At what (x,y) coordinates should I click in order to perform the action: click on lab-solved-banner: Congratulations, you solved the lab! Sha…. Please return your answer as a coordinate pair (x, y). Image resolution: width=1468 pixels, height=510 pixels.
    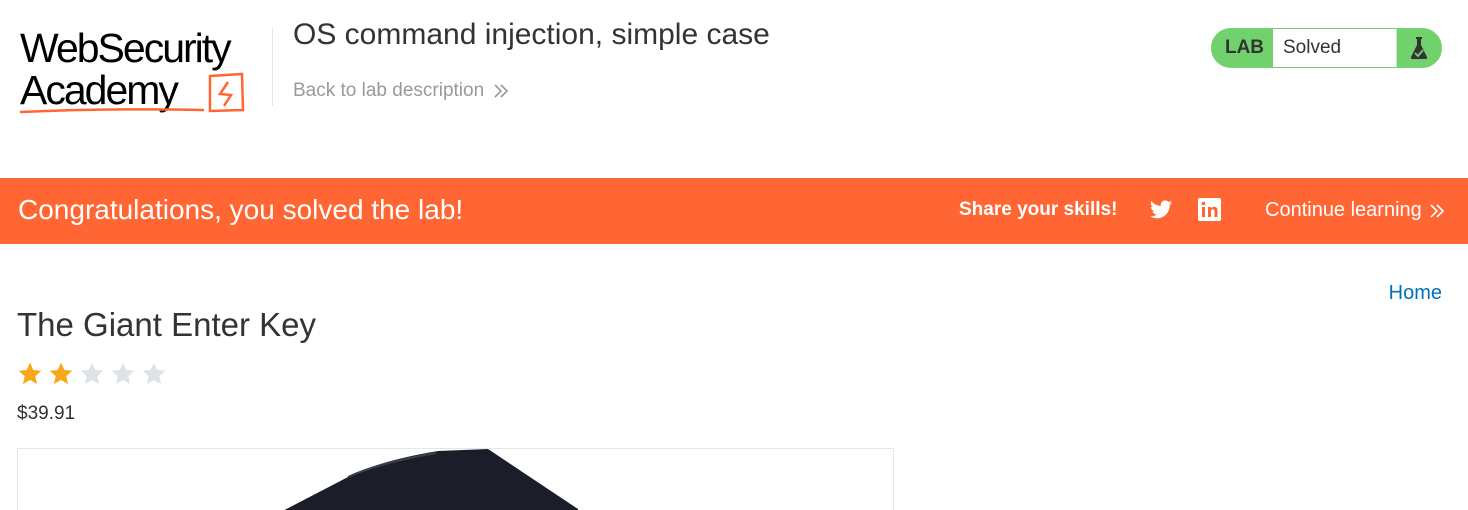
    Looking at the image, I should click on (734, 211).